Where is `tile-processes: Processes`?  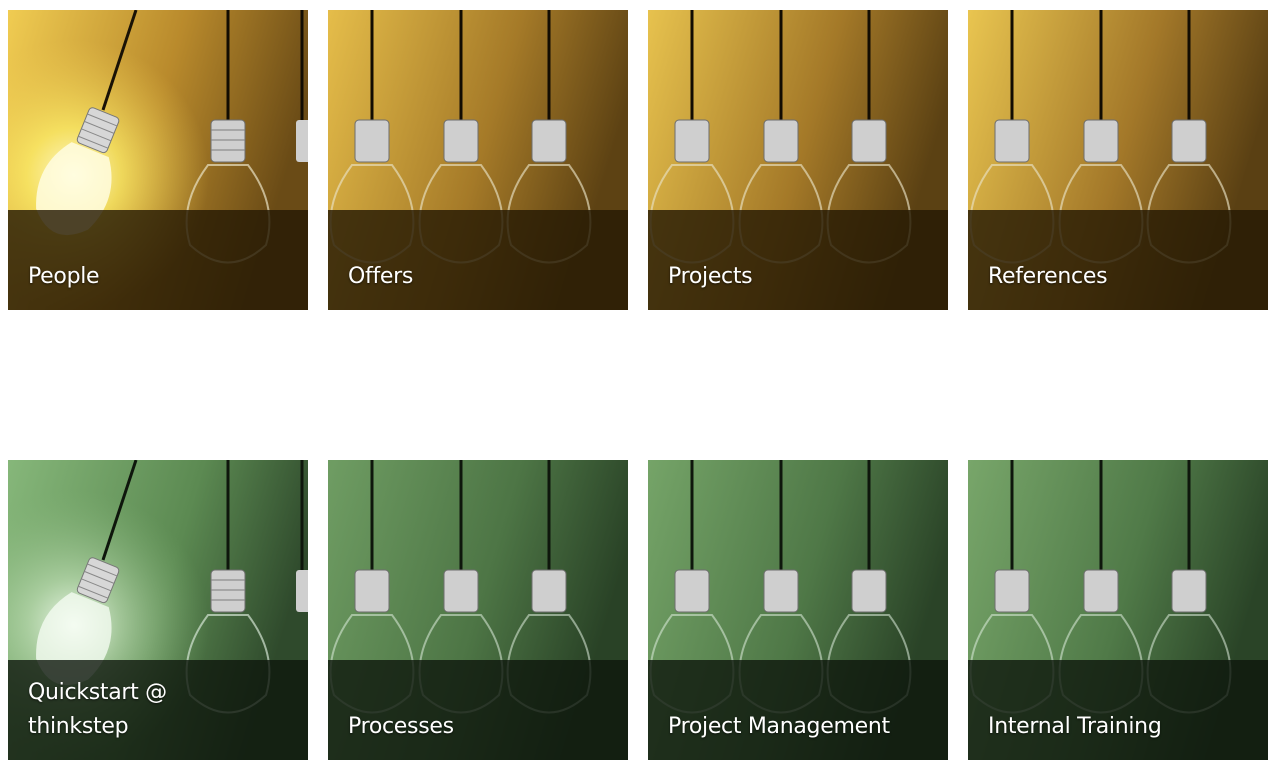 tile-processes: Processes is located at coordinates (478, 610).